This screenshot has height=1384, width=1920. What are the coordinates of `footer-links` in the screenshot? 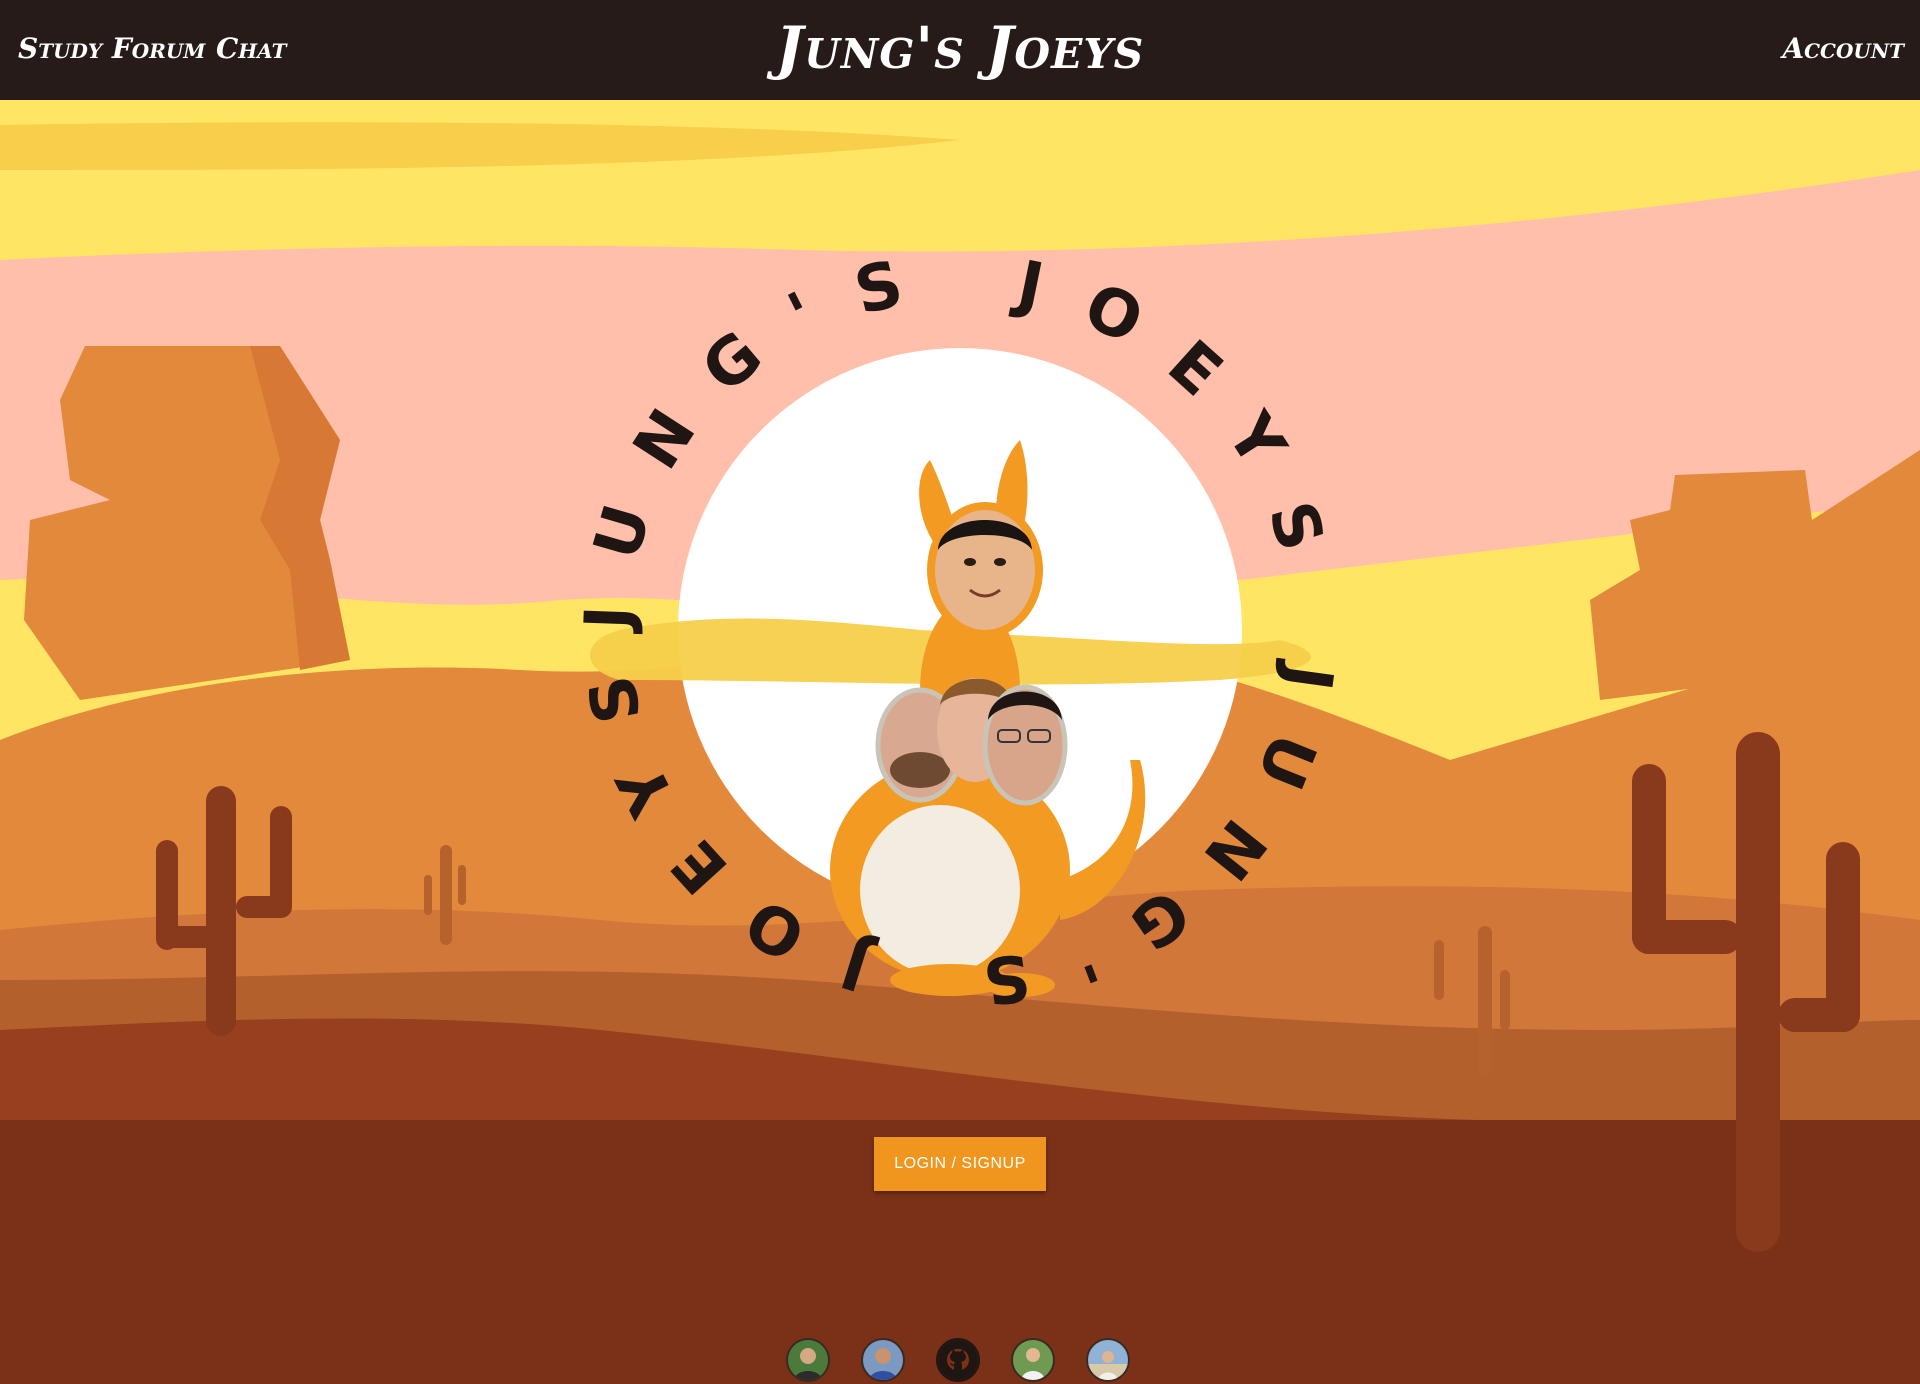 It's located at (960, 1361).